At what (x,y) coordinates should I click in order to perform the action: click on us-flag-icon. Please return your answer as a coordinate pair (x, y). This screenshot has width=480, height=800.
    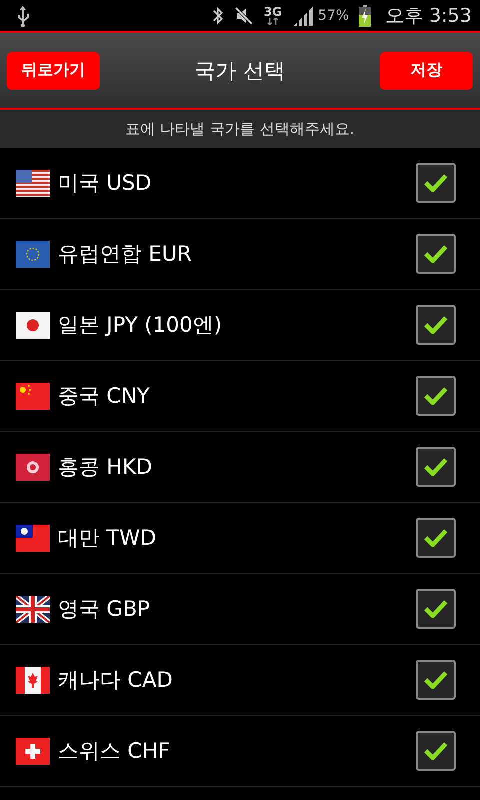
    Looking at the image, I should click on (33, 183).